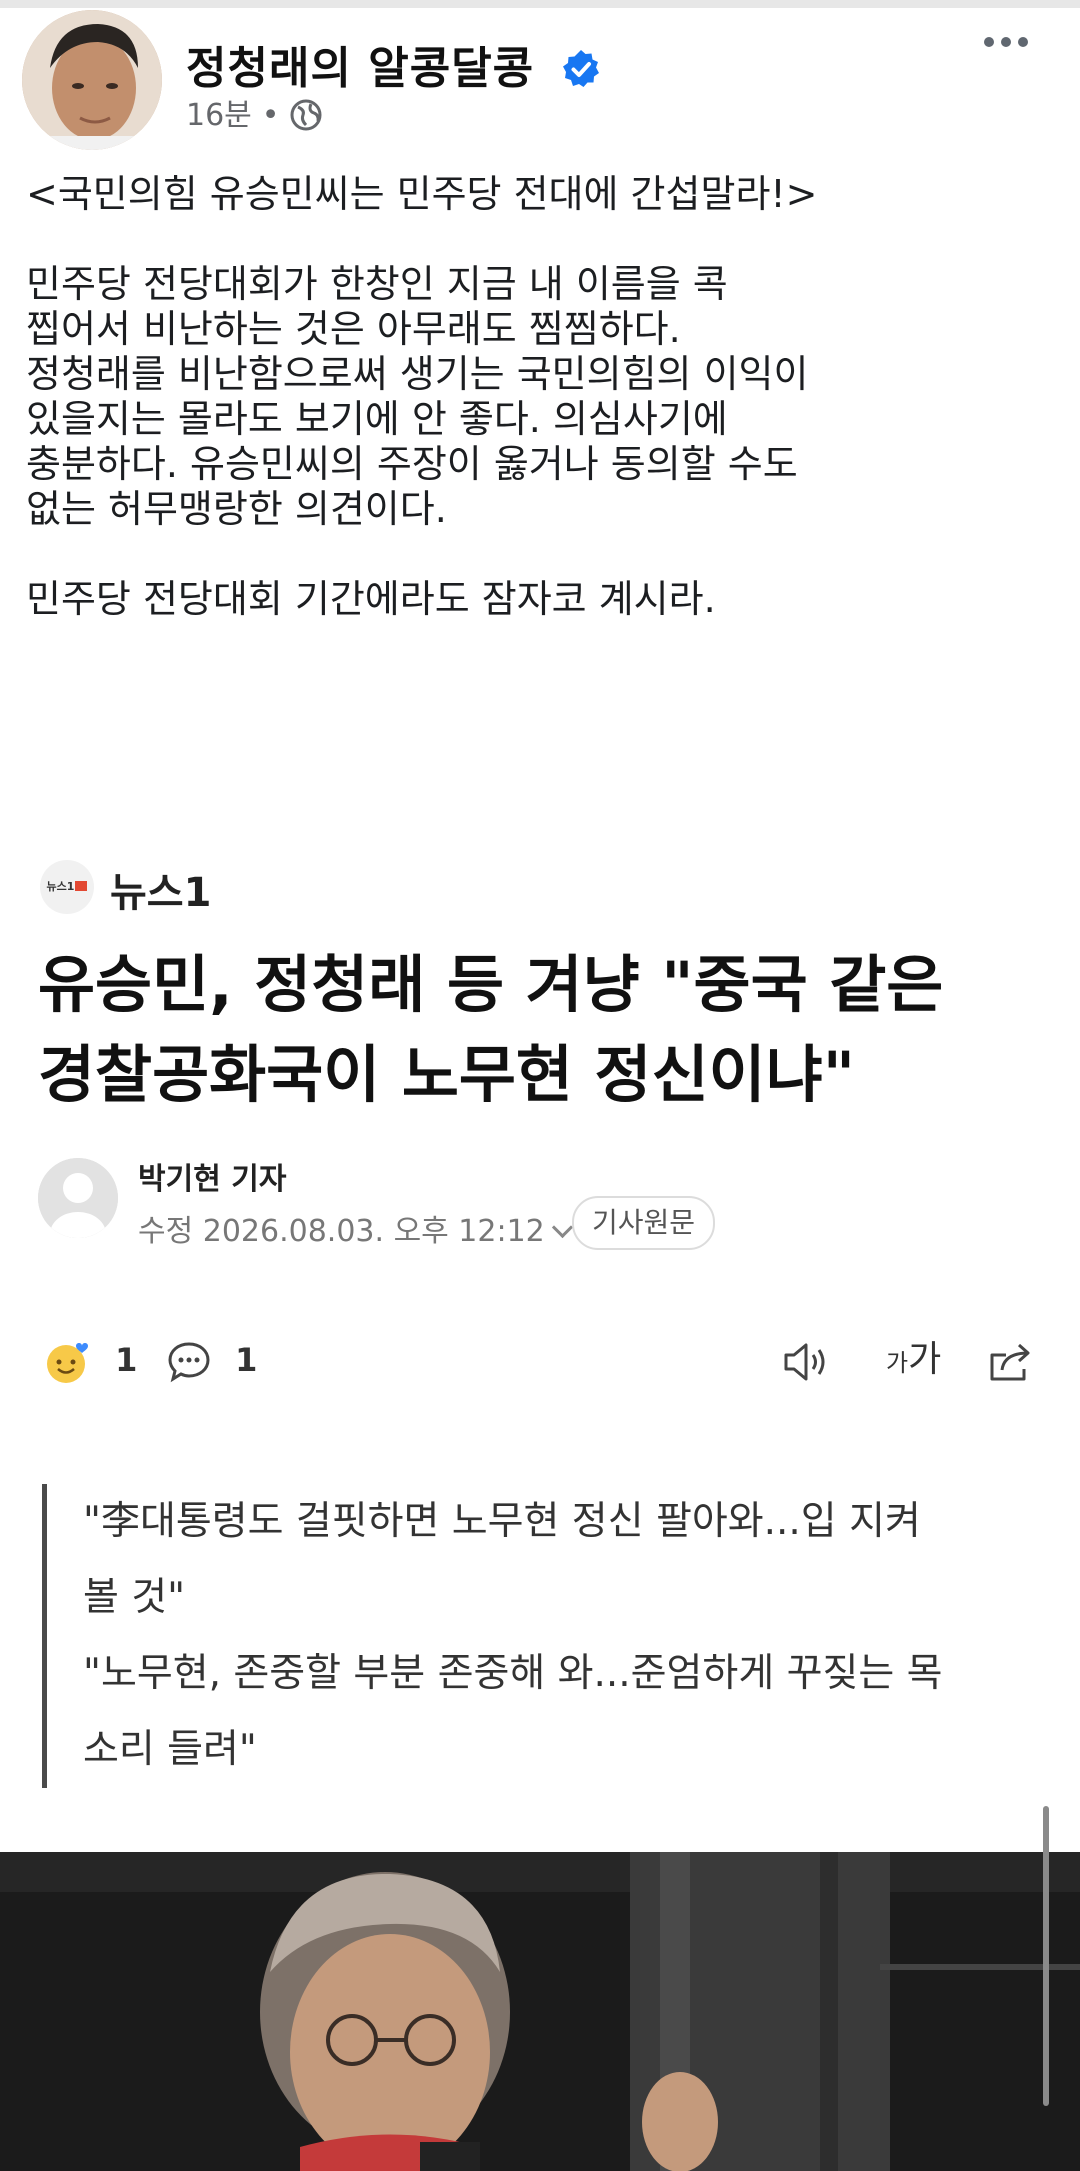 Image resolution: width=1080 pixels, height=2171 pixels. Describe the element at coordinates (544, 1360) in the screenshot. I see `article-action-bar: 1 1 가가` at that location.